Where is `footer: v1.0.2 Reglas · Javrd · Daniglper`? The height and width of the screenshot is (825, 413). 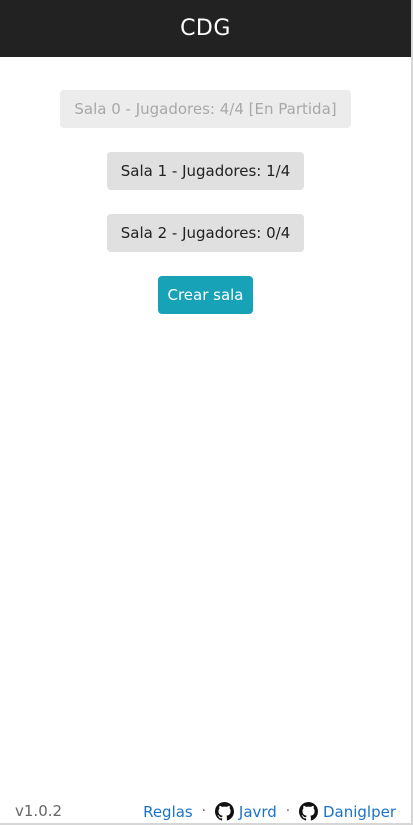
footer: v1.0.2 Reglas · Javrd · Daniglper is located at coordinates (205, 811).